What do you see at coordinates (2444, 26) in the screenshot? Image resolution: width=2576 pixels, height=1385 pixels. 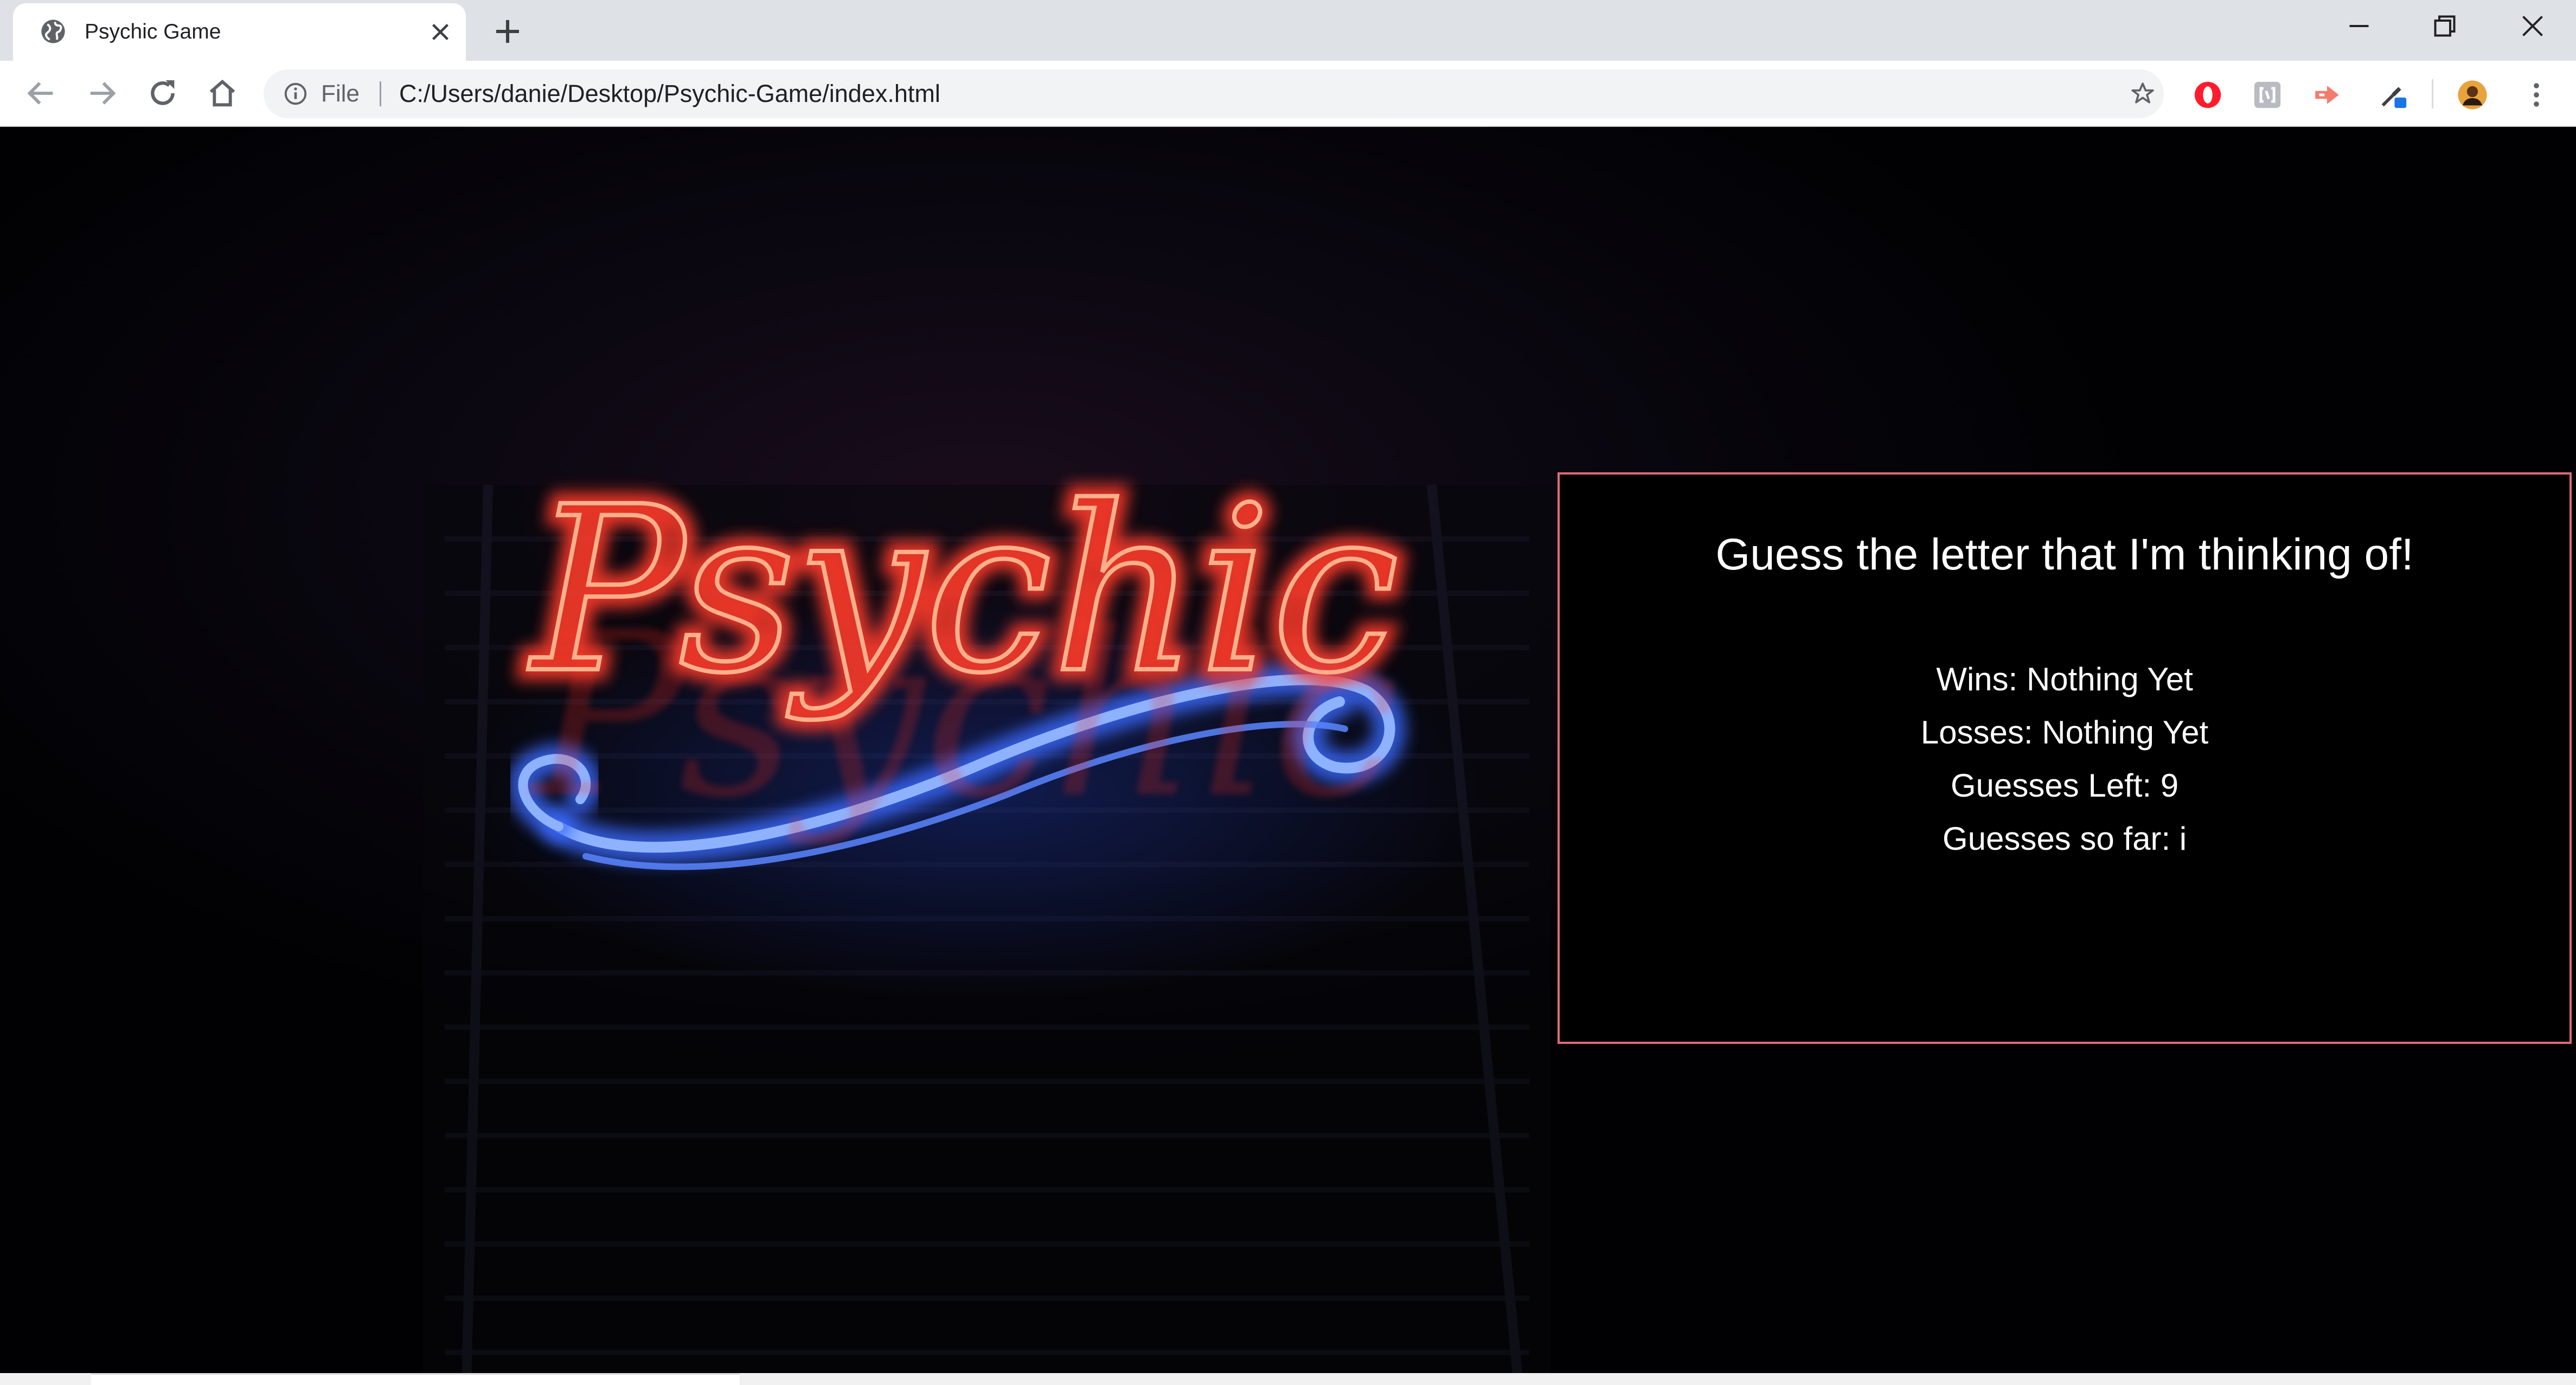 I see `restore-icon` at bounding box center [2444, 26].